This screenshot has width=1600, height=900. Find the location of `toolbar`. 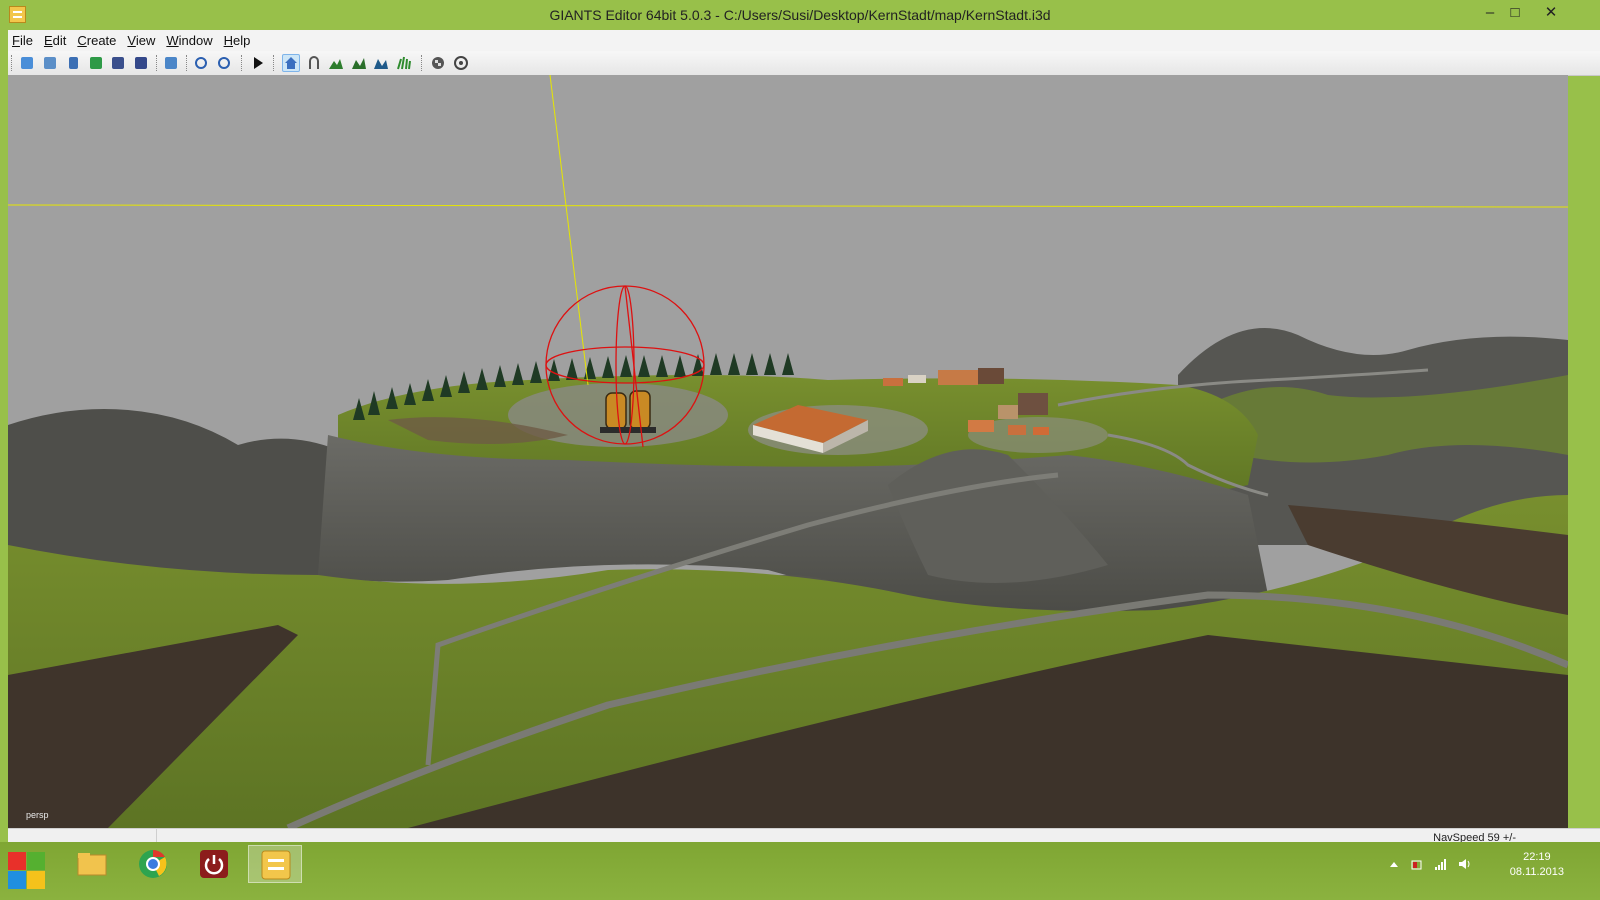

toolbar is located at coordinates (804, 63).